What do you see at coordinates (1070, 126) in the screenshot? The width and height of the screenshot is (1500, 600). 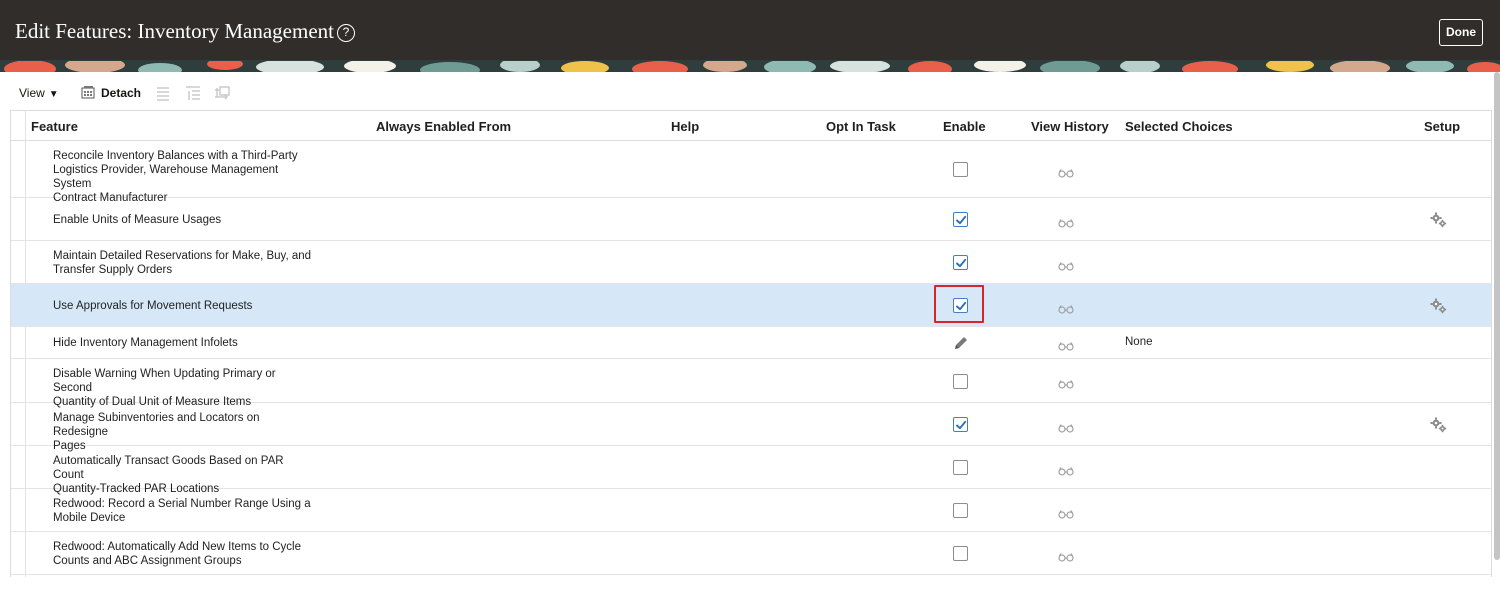 I see `column-header-view-history: View History` at bounding box center [1070, 126].